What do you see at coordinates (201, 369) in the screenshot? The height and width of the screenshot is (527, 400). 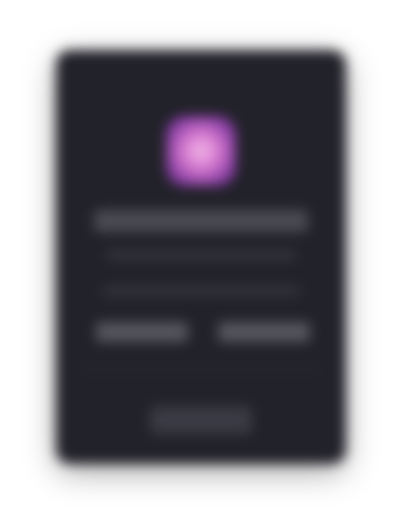 I see `divider` at bounding box center [201, 369].